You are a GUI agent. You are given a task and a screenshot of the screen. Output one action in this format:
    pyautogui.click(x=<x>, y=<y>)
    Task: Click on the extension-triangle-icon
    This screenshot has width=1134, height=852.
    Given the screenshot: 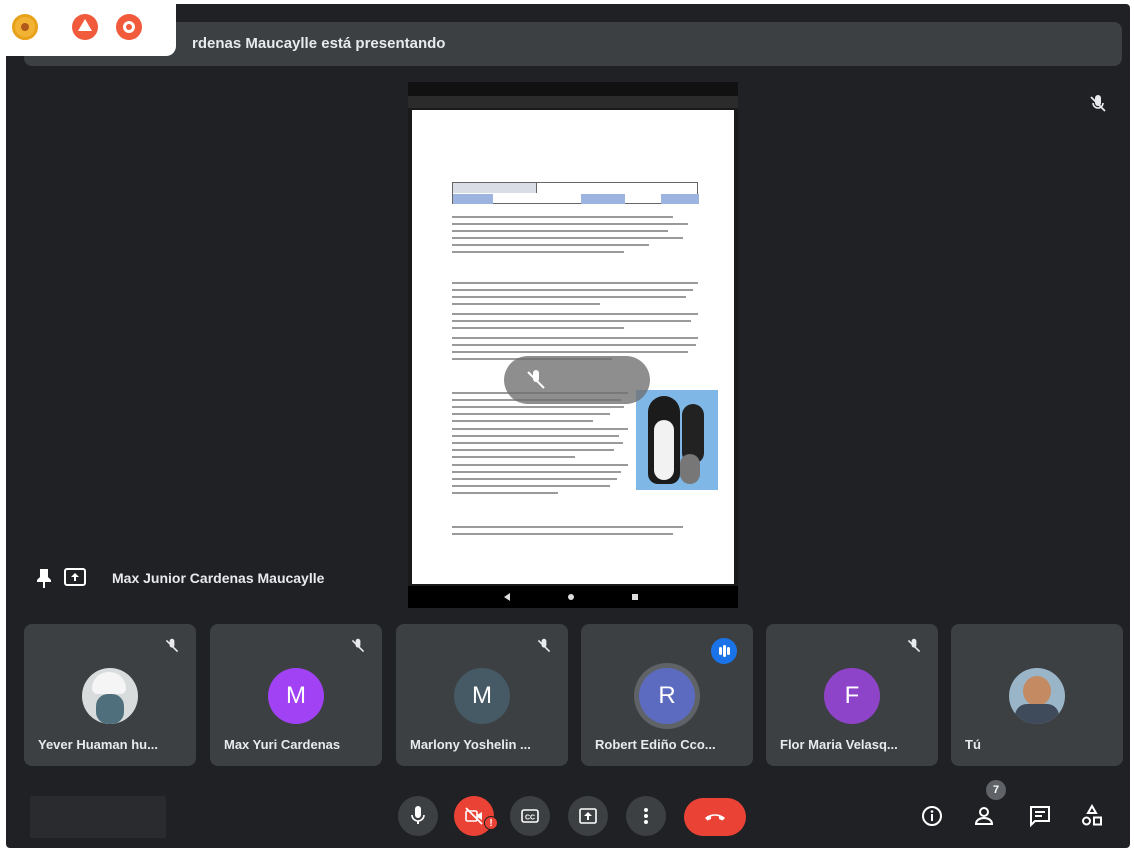 What is the action you would take?
    pyautogui.click(x=85, y=27)
    